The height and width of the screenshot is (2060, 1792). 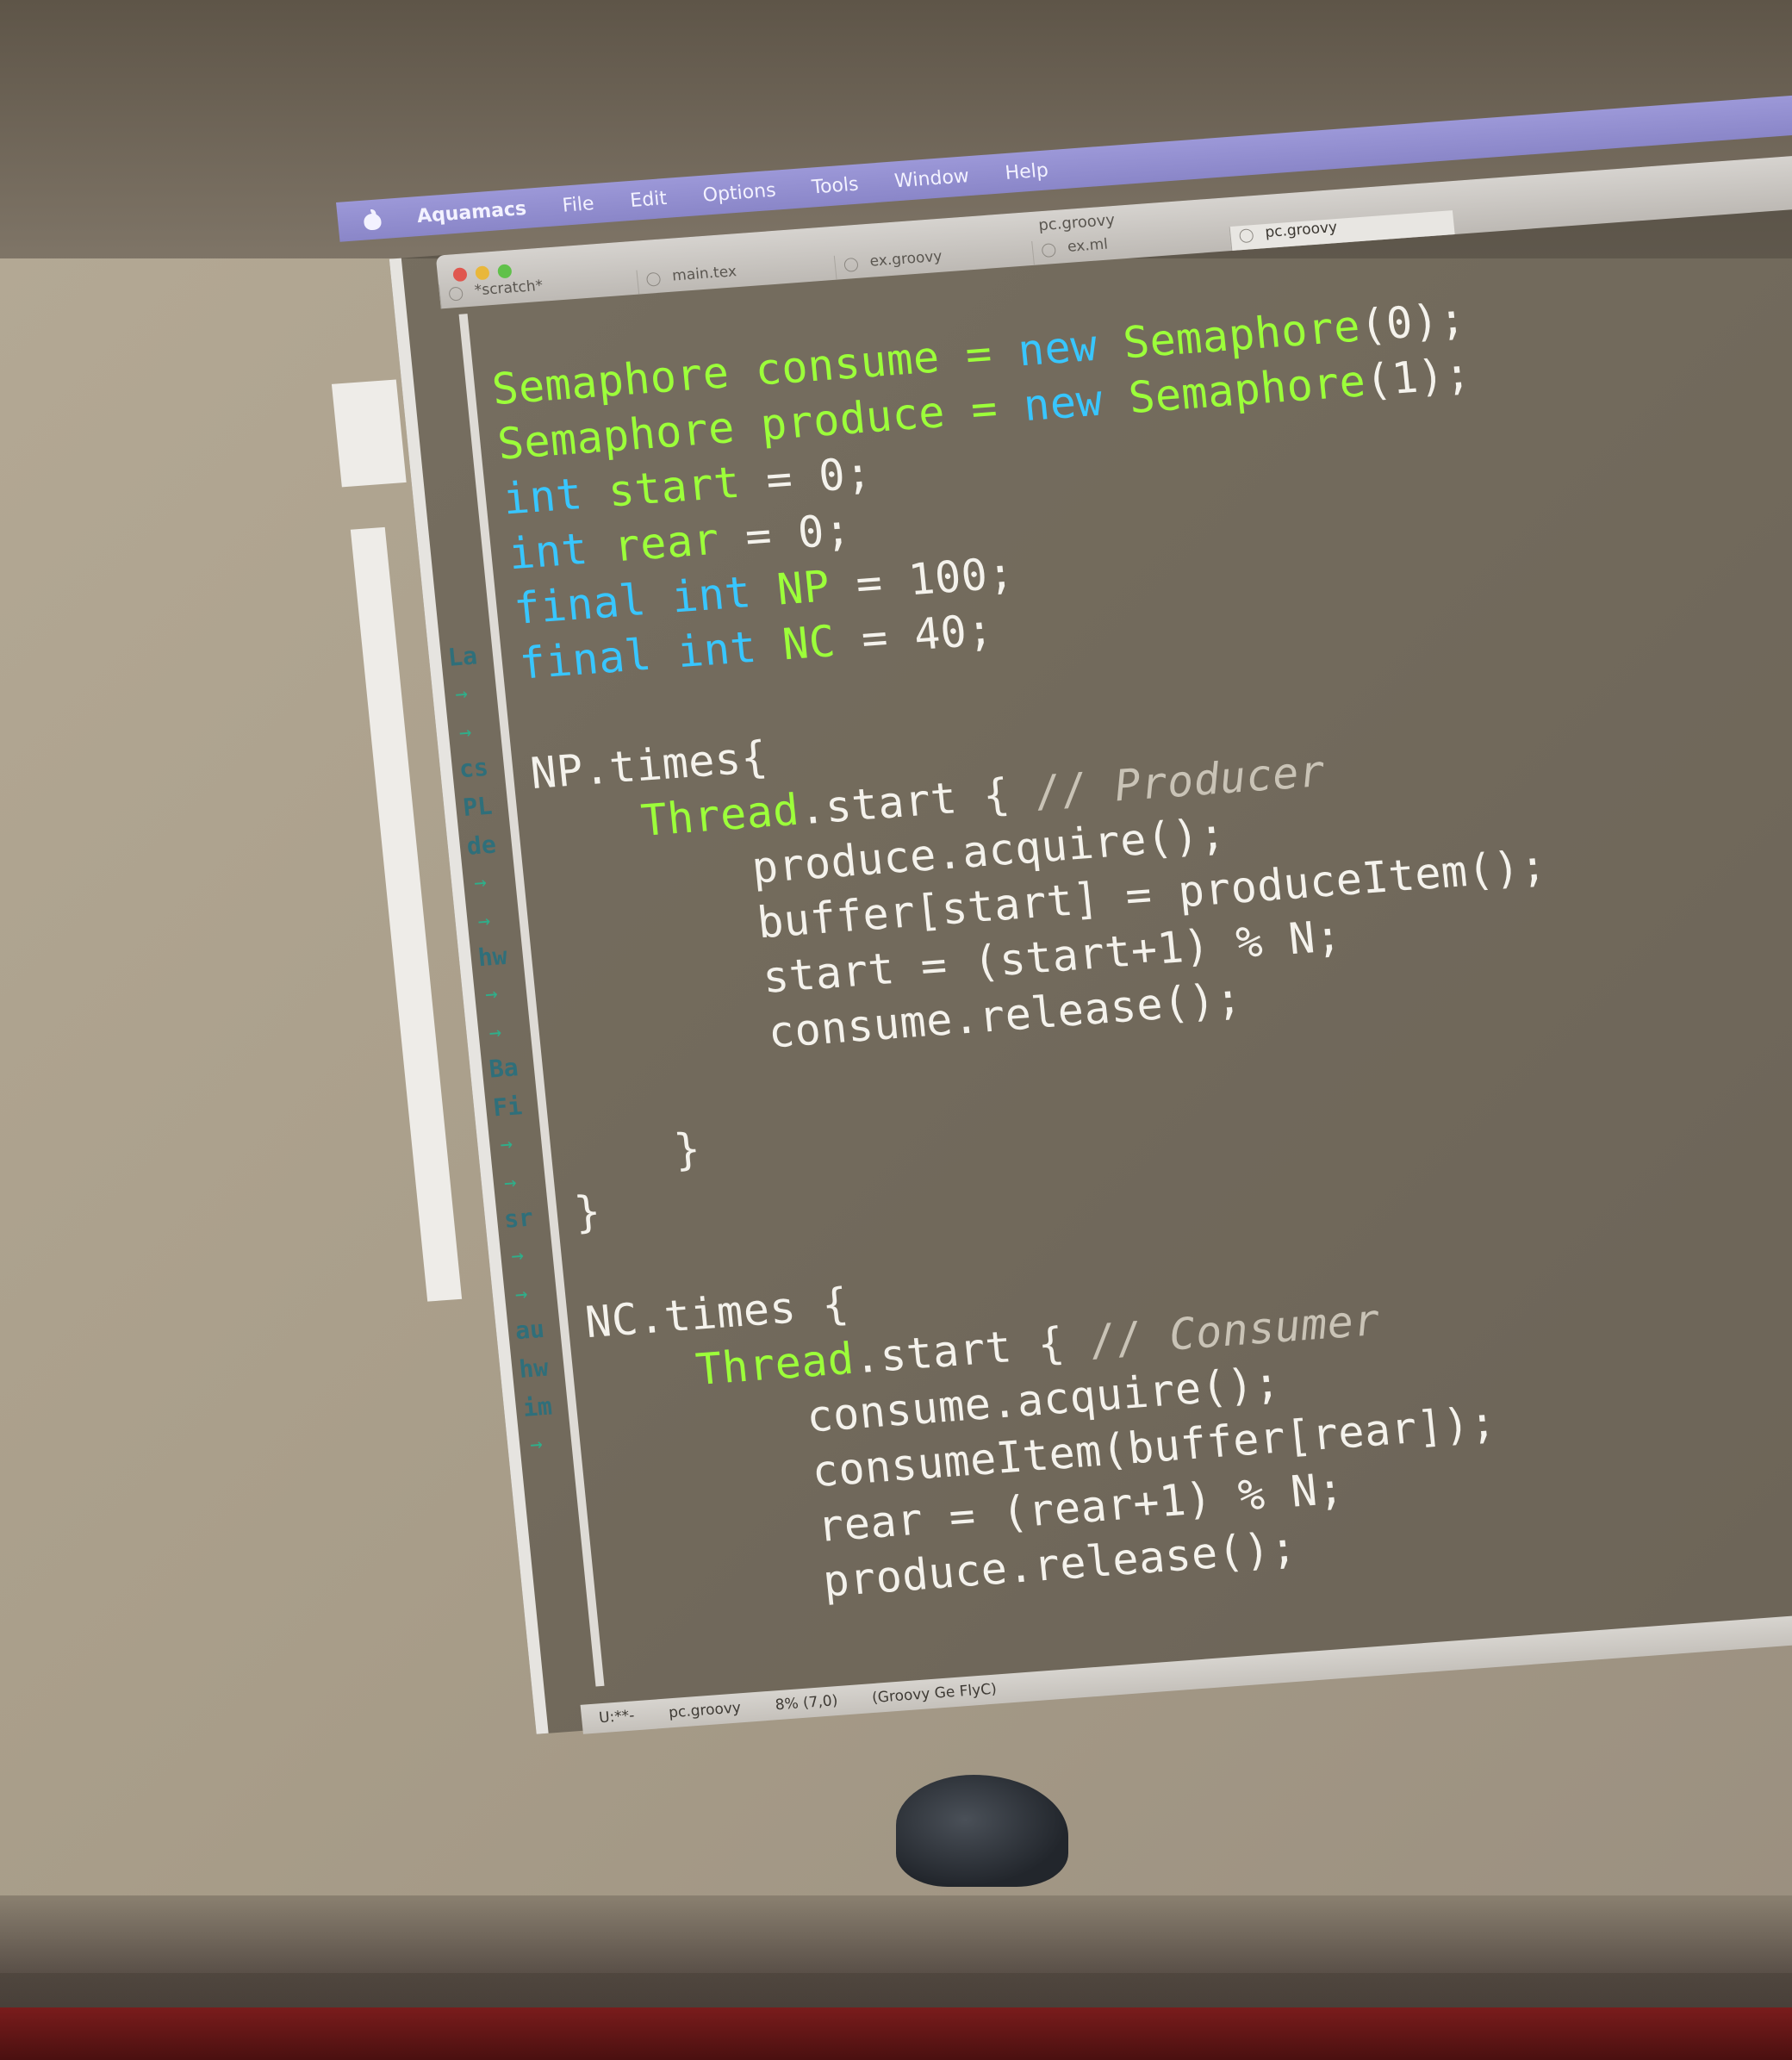 I want to click on menu-file: File, so click(x=579, y=205).